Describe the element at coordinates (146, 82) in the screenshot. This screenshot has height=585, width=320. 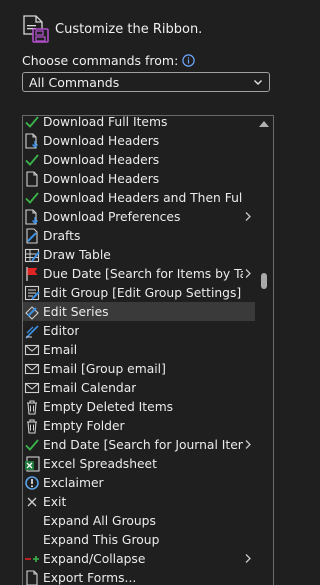
I see `commands-source-dropdown: All Commands` at that location.